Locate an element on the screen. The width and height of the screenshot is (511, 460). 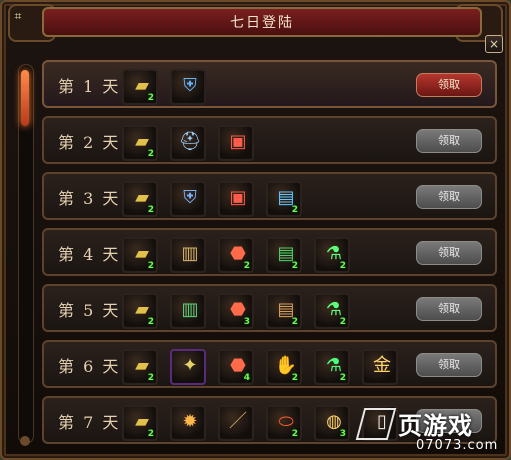
site-watermark: 页游戏 07073.com is located at coordinates (431, 429).